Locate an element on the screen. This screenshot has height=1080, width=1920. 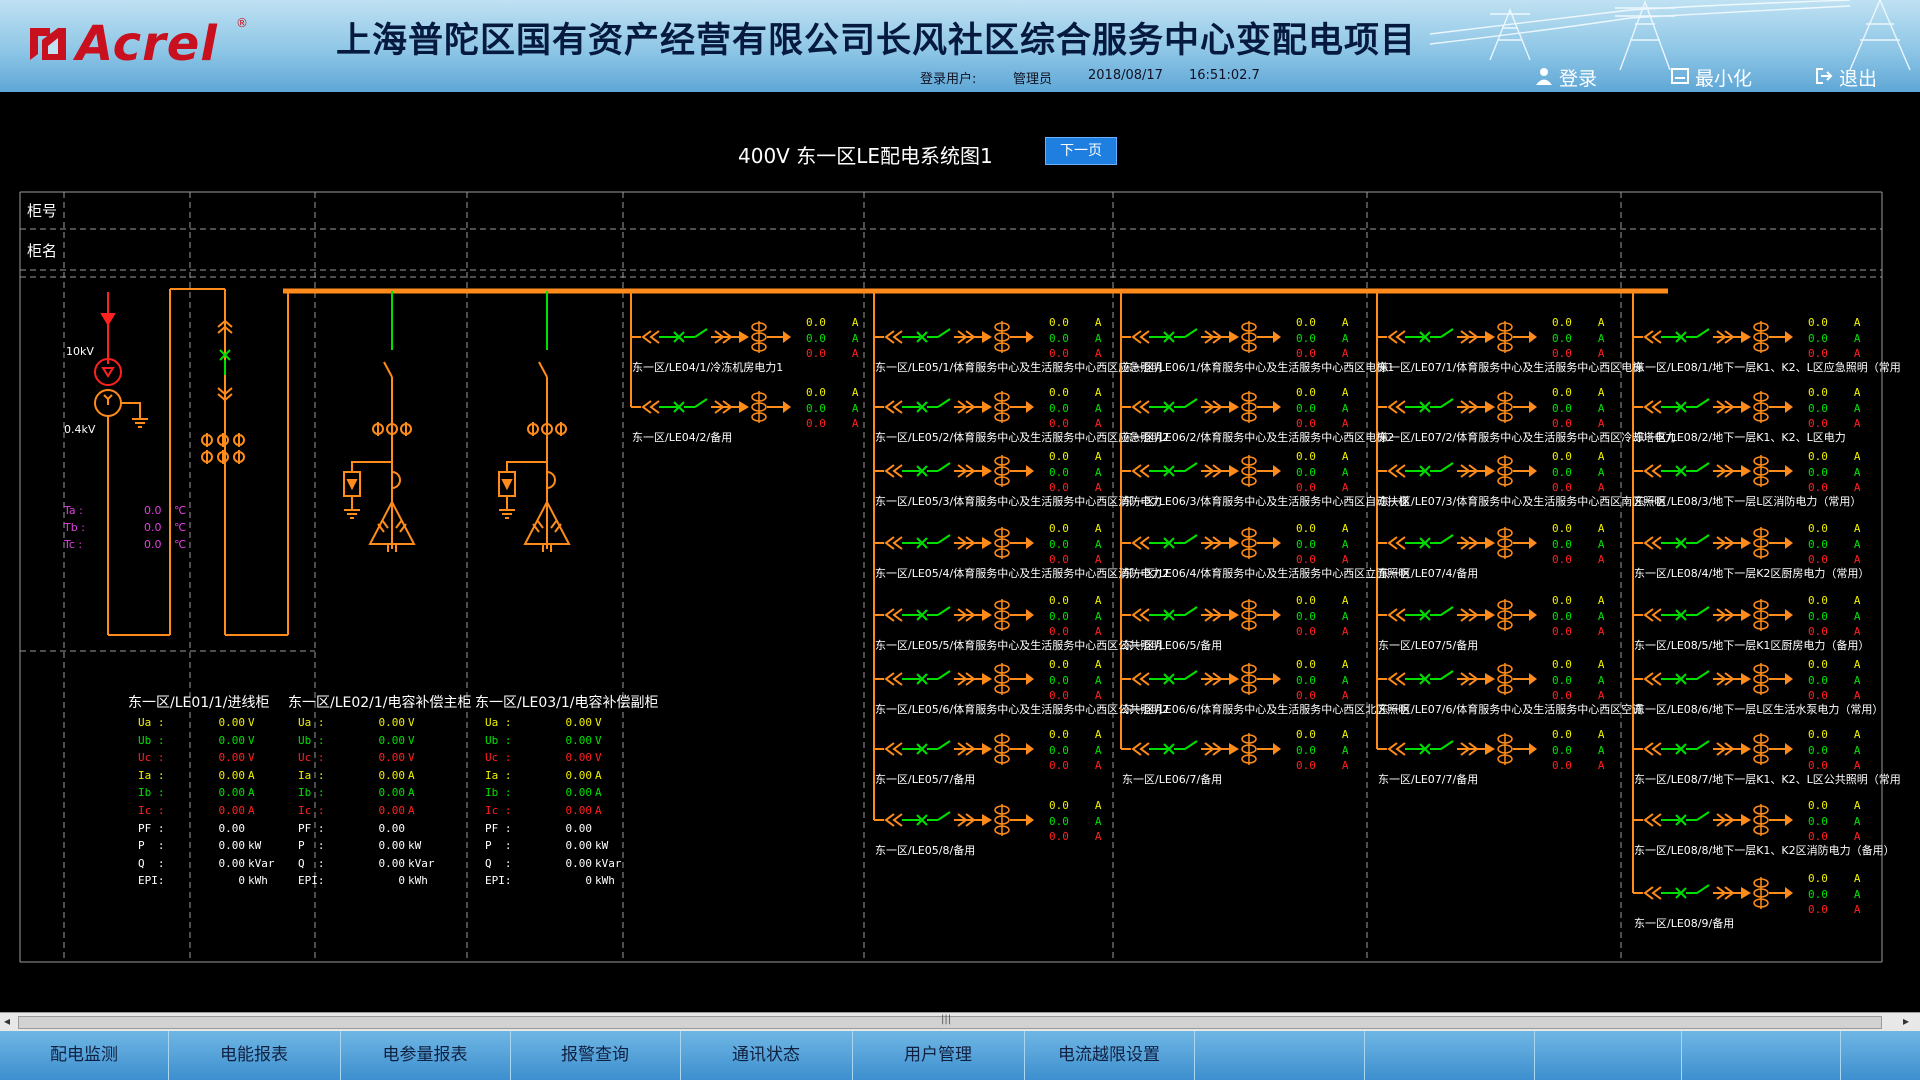
minimize-button-label: 最小化 is located at coordinates (1724, 79).